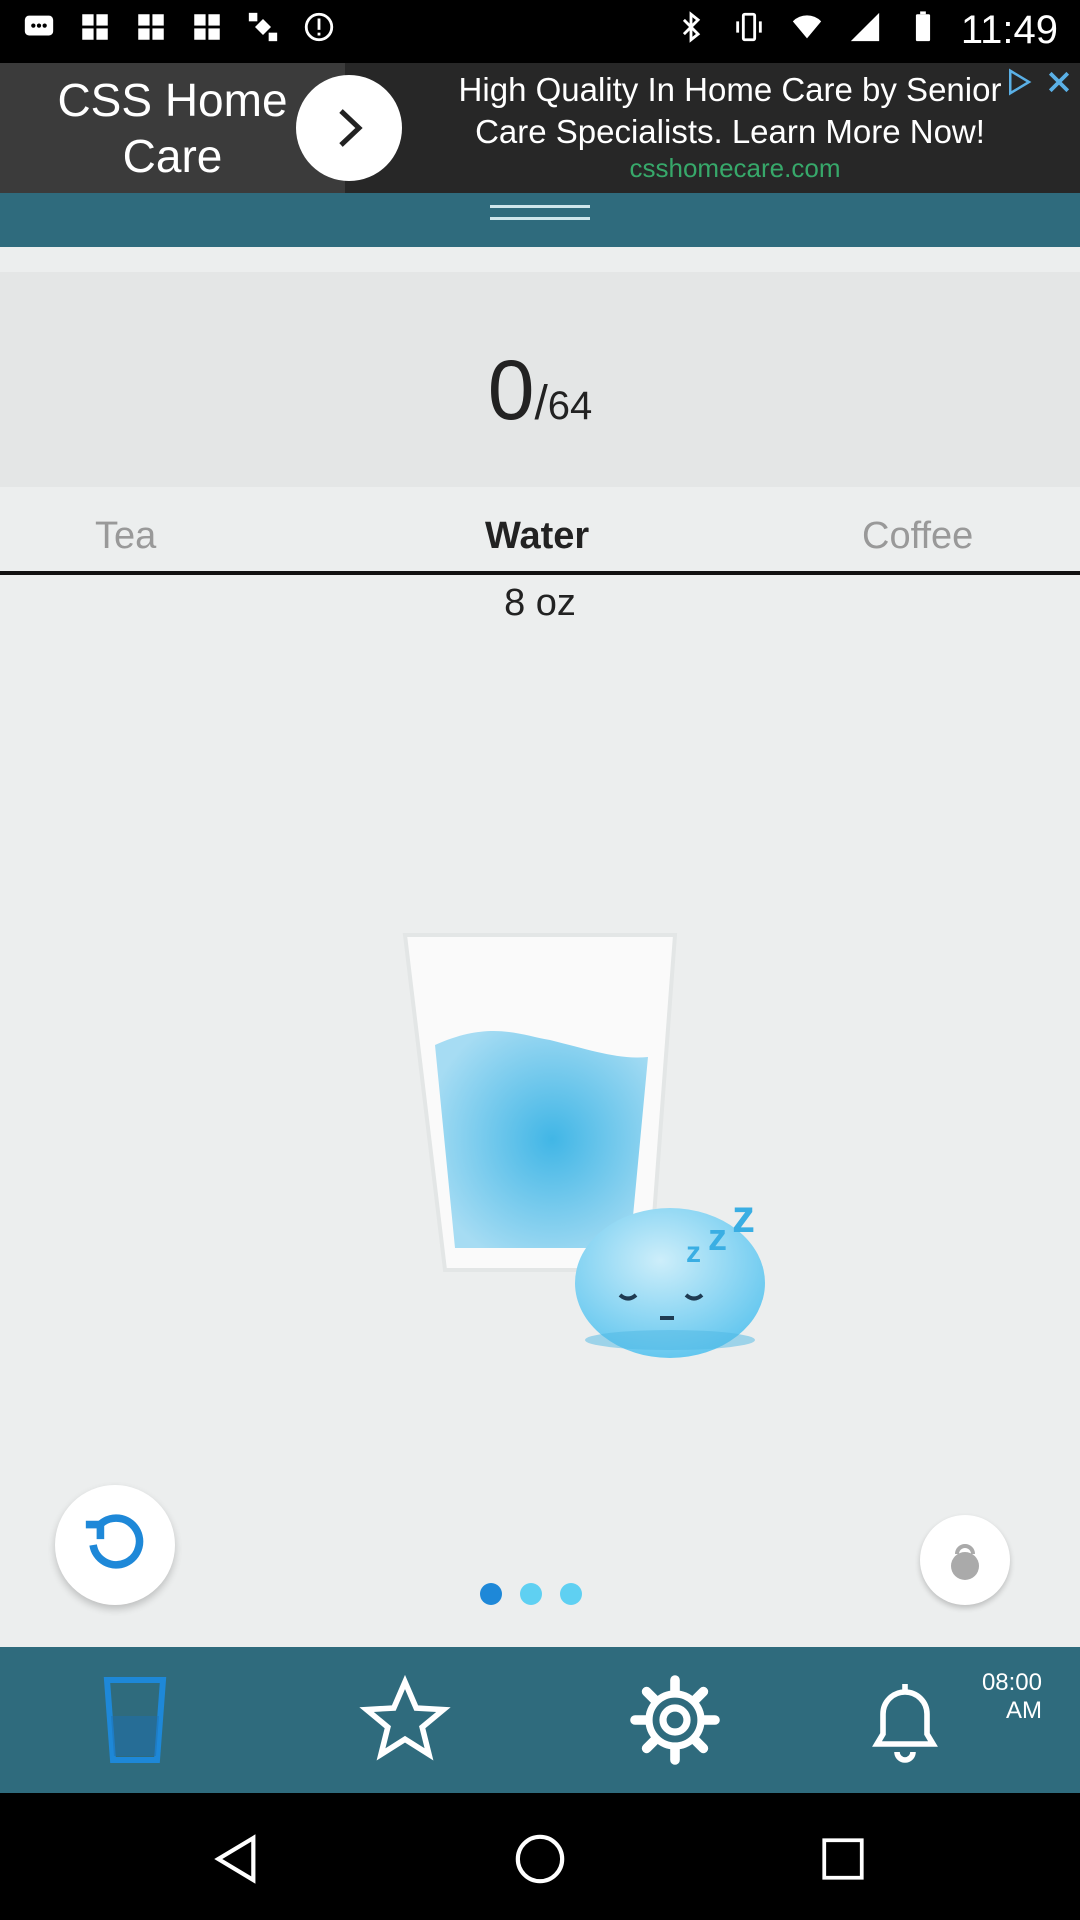 The width and height of the screenshot is (1080, 1920). I want to click on status-time: 11:49, so click(1009, 30).